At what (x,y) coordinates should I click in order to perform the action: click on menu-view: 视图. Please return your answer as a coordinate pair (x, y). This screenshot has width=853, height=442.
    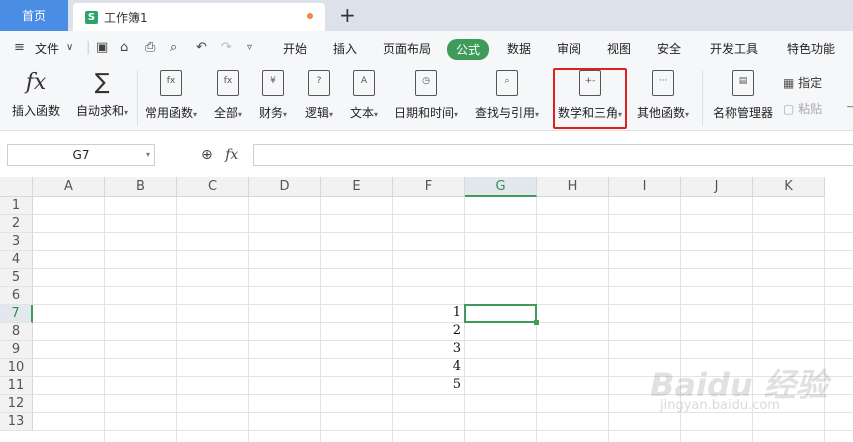
    Looking at the image, I should click on (619, 48).